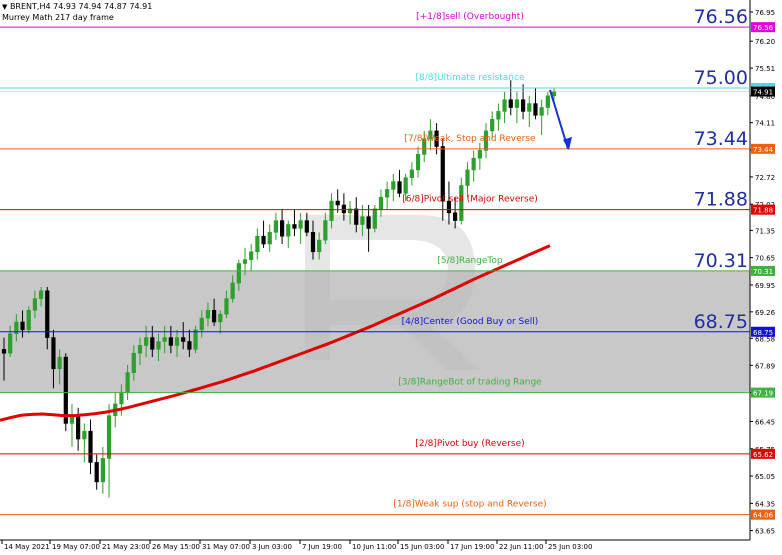 Image resolution: width=782 pixels, height=555 pixels. What do you see at coordinates (374, 547) in the screenshot?
I see `x-tick-label: 10 Jun 11:00` at bounding box center [374, 547].